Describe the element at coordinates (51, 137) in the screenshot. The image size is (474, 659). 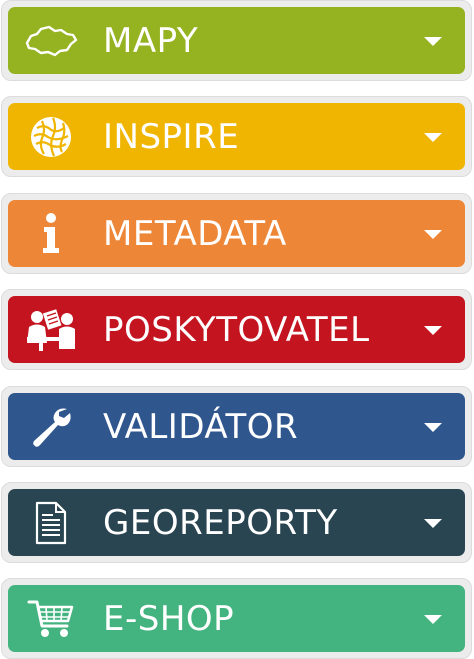
I see `inspire-globe-icon` at that location.